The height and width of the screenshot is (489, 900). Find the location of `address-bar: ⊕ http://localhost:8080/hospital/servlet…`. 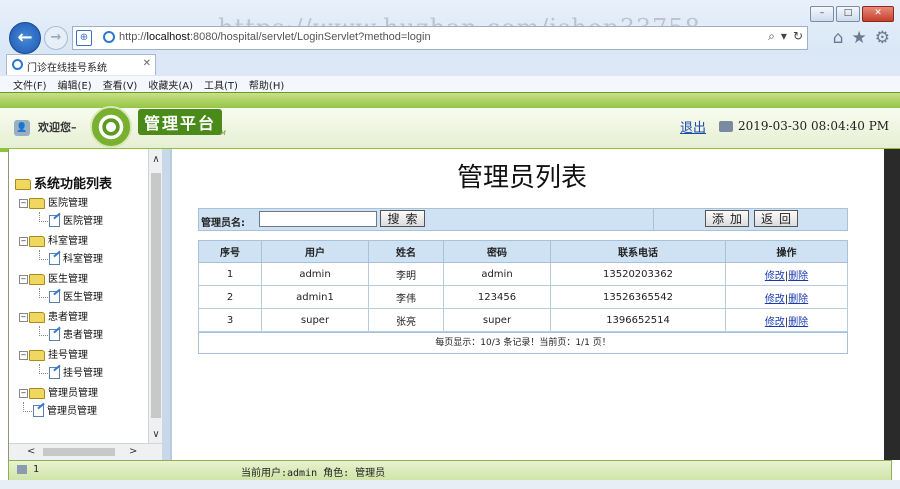

address-bar: ⊕ http://localhost:8080/hospital/servlet… is located at coordinates (440, 38).